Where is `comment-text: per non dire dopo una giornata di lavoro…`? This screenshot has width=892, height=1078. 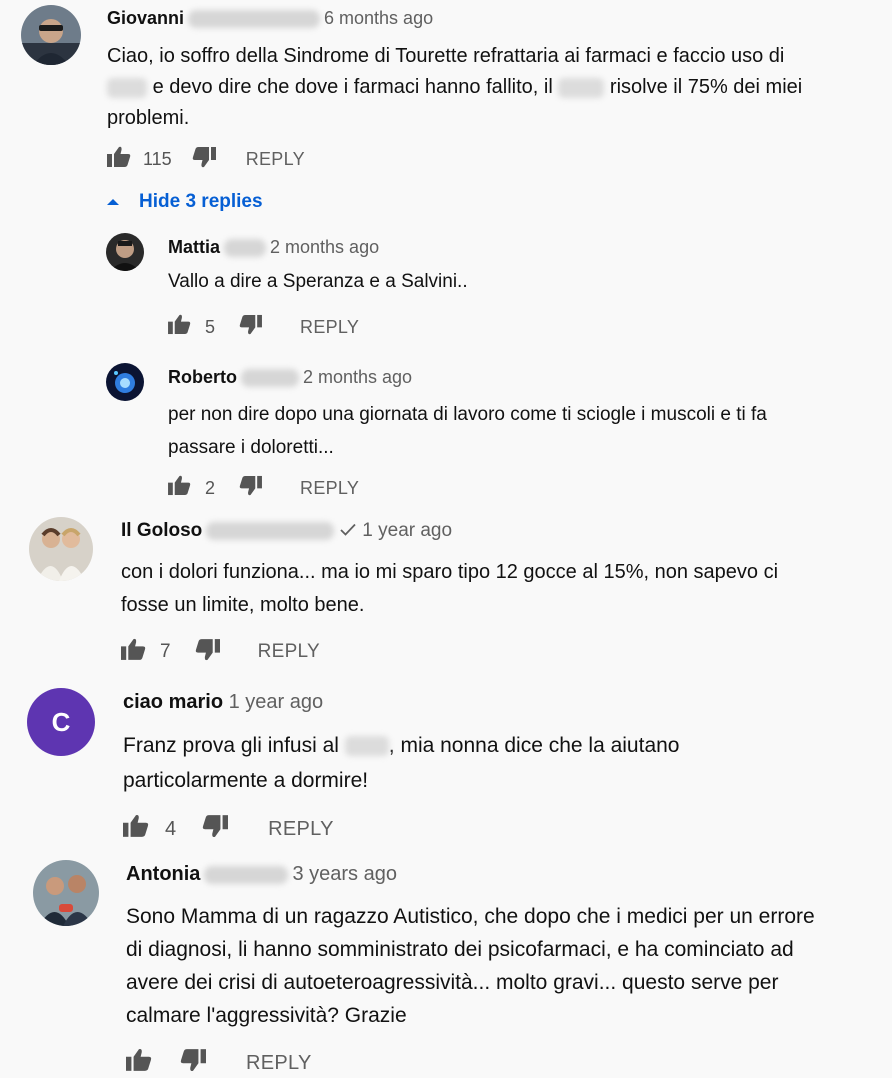 comment-text: per non dire dopo una giornata di lavoro… is located at coordinates (467, 431).